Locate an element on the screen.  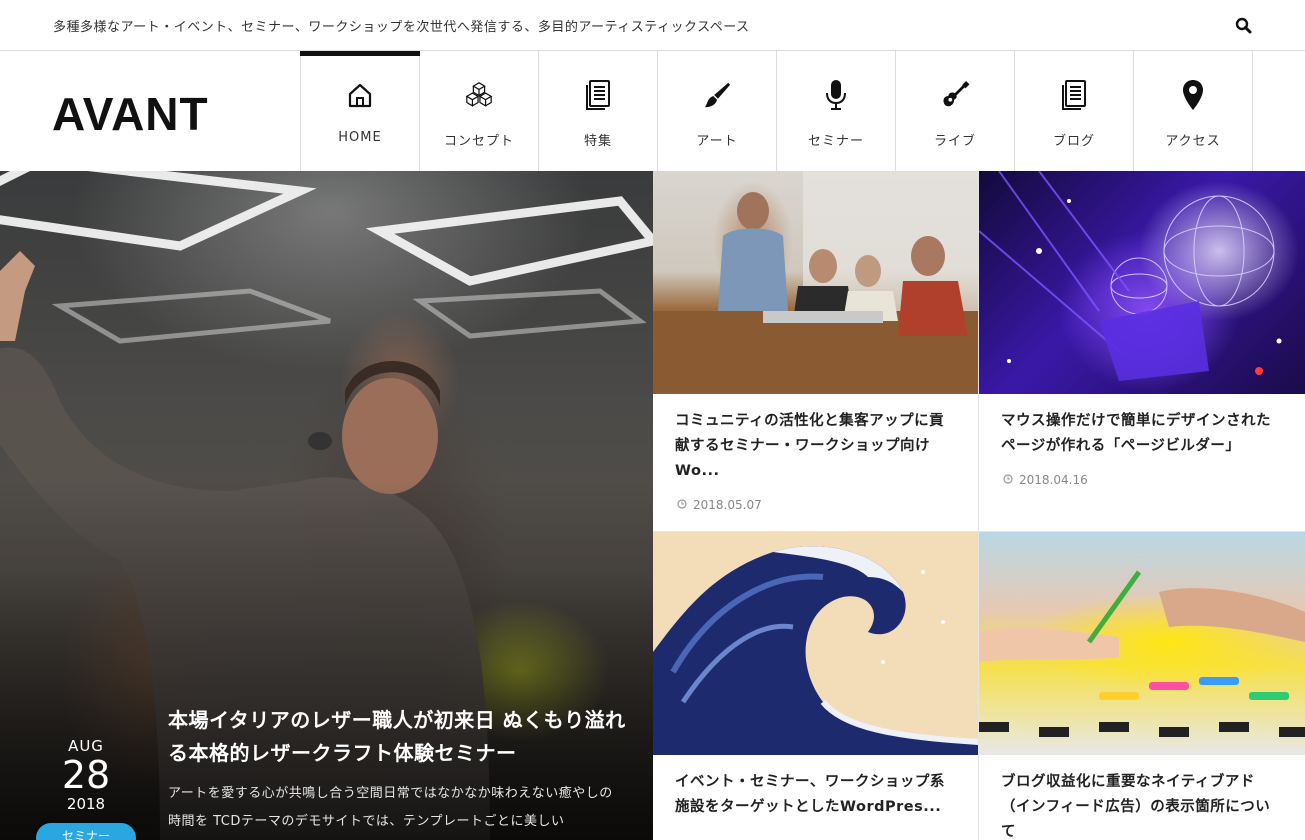
nav-item-label: セミナー is located at coordinates (835, 141).